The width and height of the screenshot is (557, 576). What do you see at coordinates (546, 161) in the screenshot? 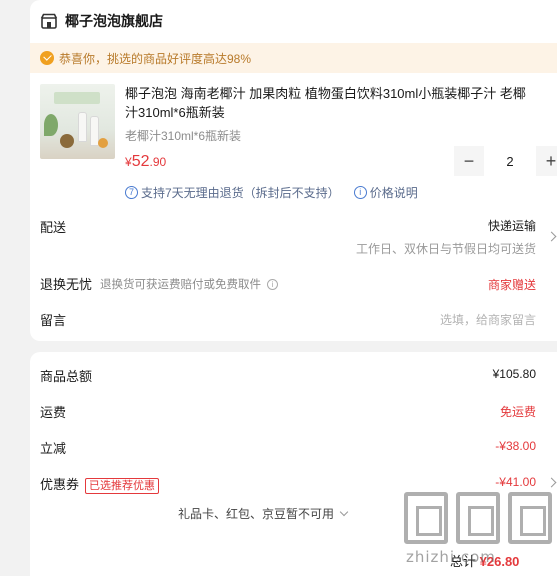
I see `increase-button: +` at bounding box center [546, 161].